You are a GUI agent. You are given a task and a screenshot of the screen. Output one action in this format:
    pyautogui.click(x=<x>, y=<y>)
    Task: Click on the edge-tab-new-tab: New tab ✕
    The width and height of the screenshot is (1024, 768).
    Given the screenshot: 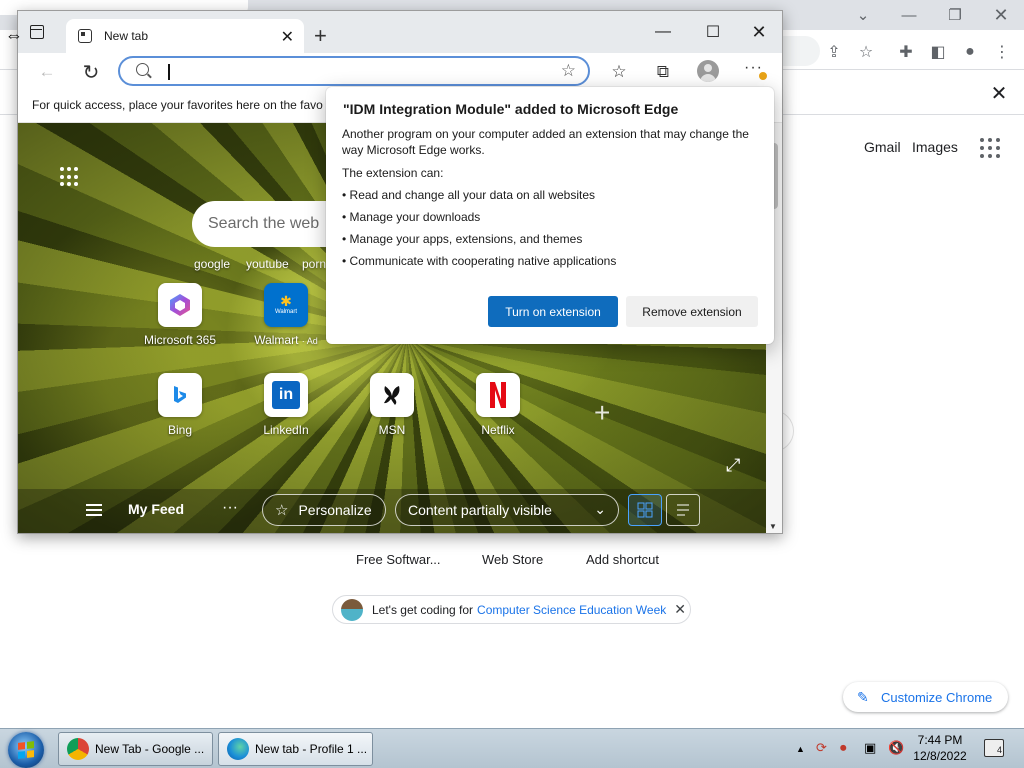 What is the action you would take?
    pyautogui.click(x=185, y=36)
    